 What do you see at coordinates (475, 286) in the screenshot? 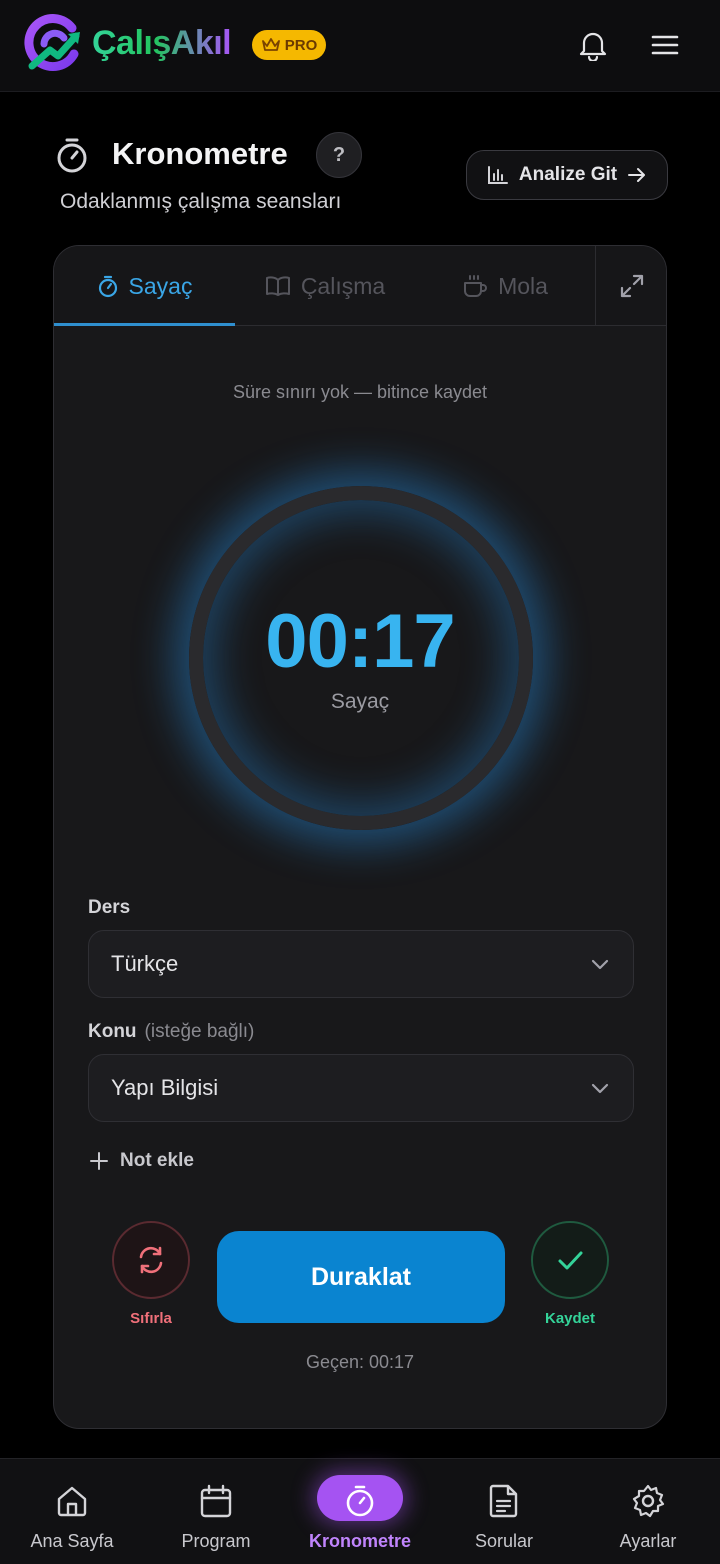
I see `cup-icon` at bounding box center [475, 286].